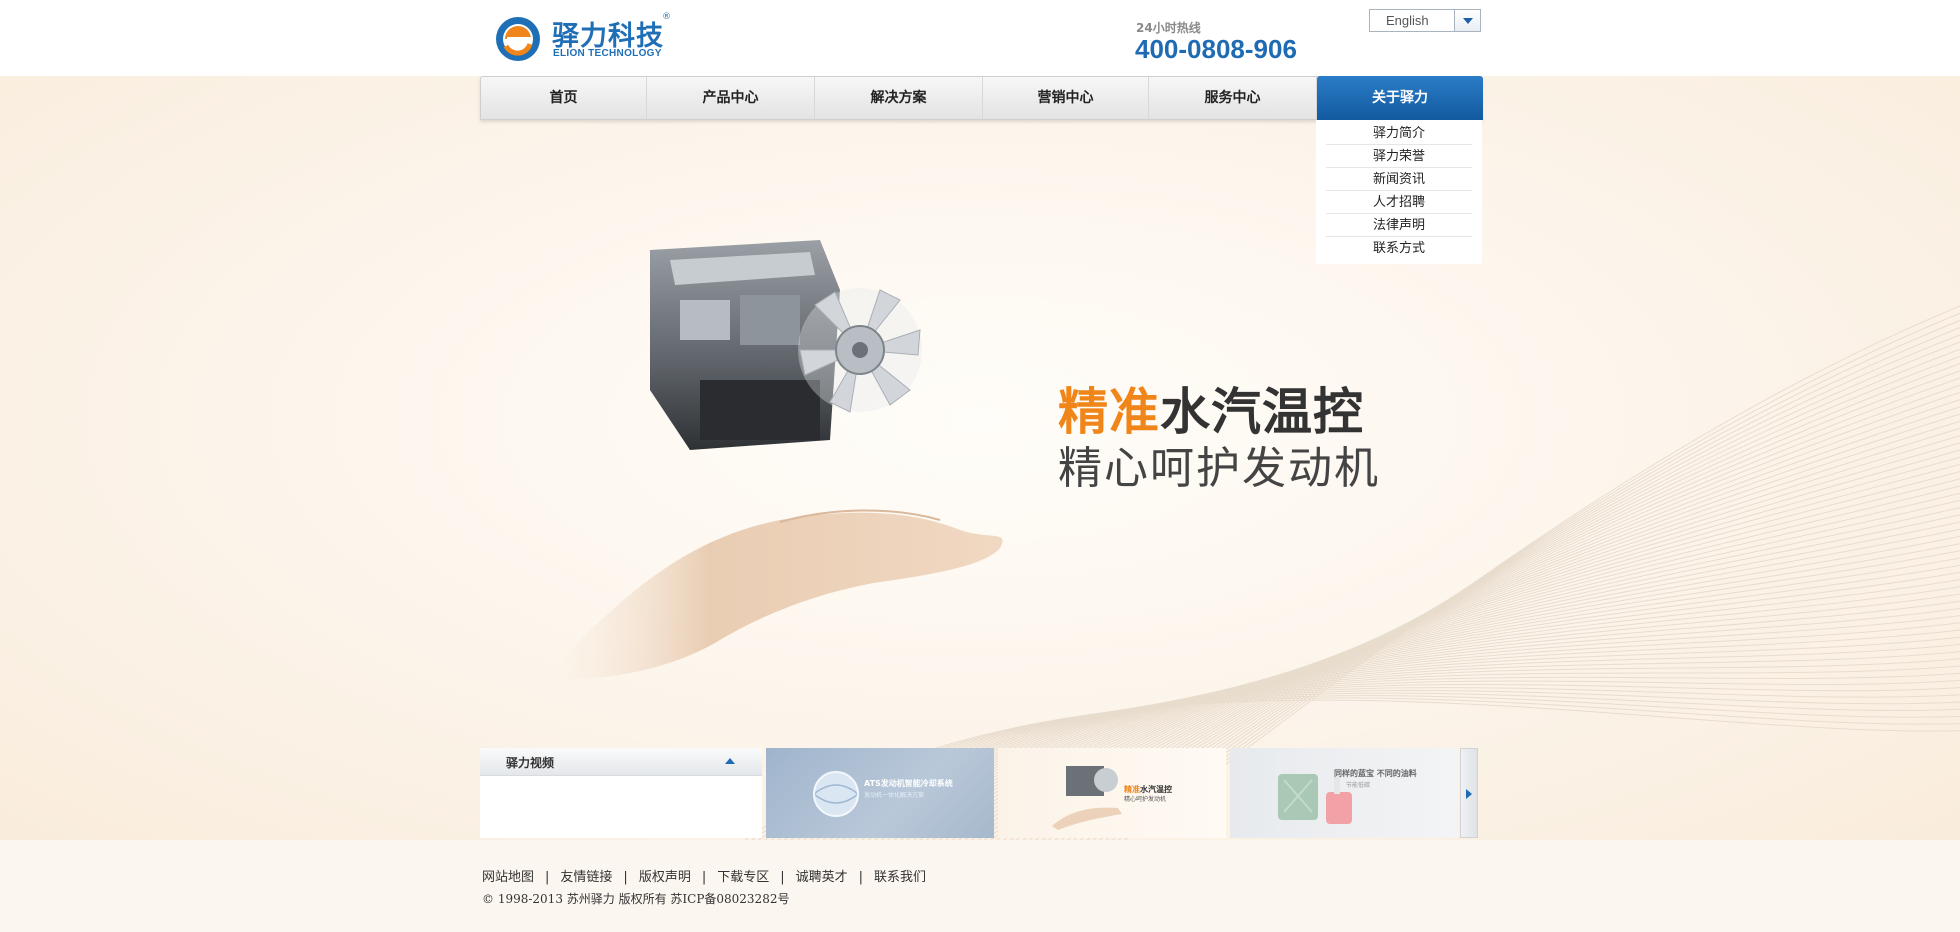 This screenshot has width=1960, height=932. I want to click on main-nav: 首页 产品中心 解决方案 营销中心 服务中心 关于驿力, so click(981, 98).